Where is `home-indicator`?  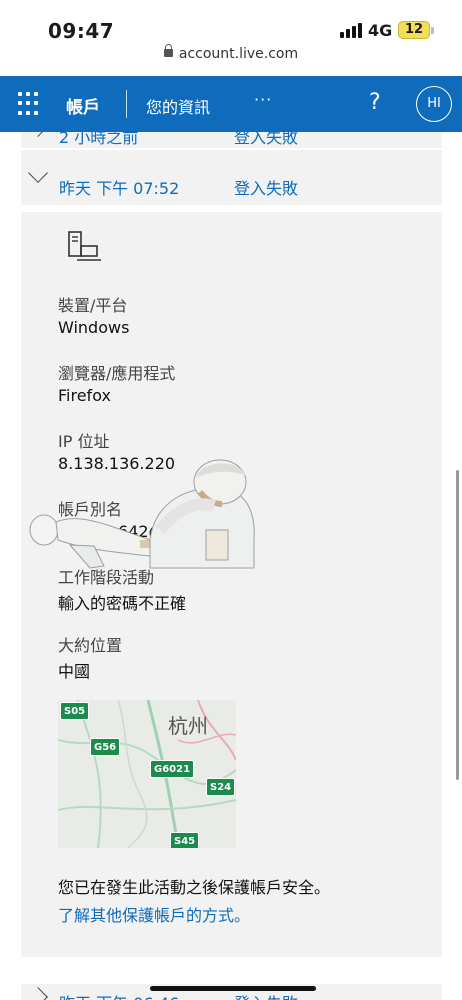
home-indicator is located at coordinates (233, 988).